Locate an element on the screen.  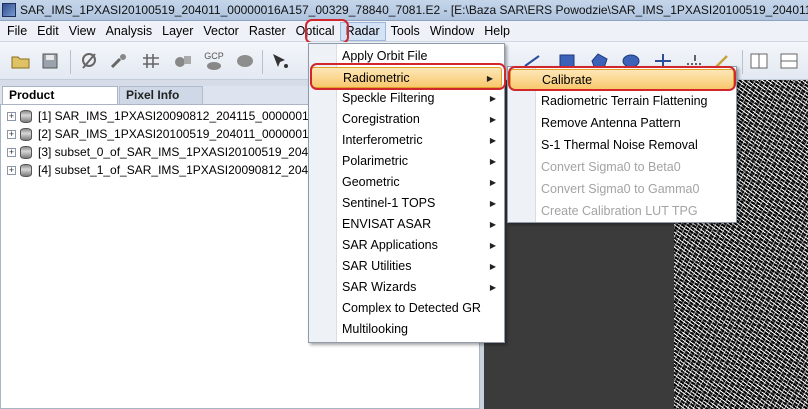
save-product-icon is located at coordinates (51, 61).